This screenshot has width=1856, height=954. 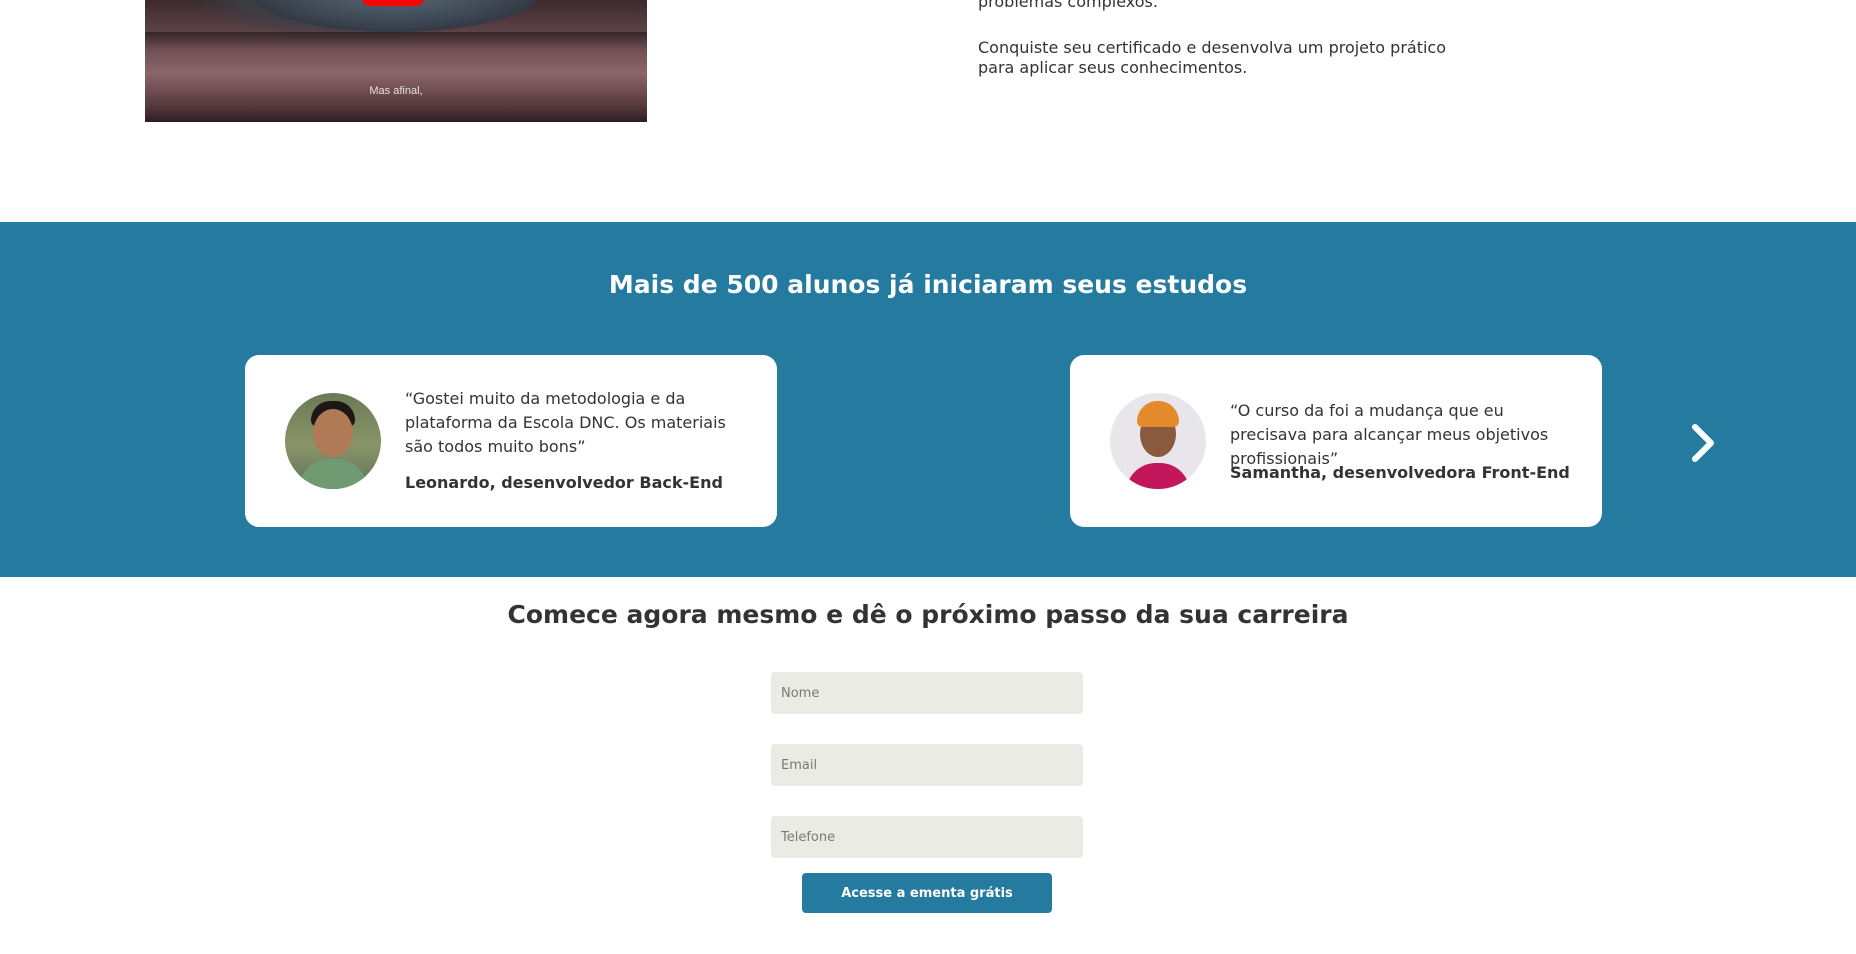 What do you see at coordinates (564, 482) in the screenshot?
I see `testimonial-author: Leonardo, desenvolvedor Back-End` at bounding box center [564, 482].